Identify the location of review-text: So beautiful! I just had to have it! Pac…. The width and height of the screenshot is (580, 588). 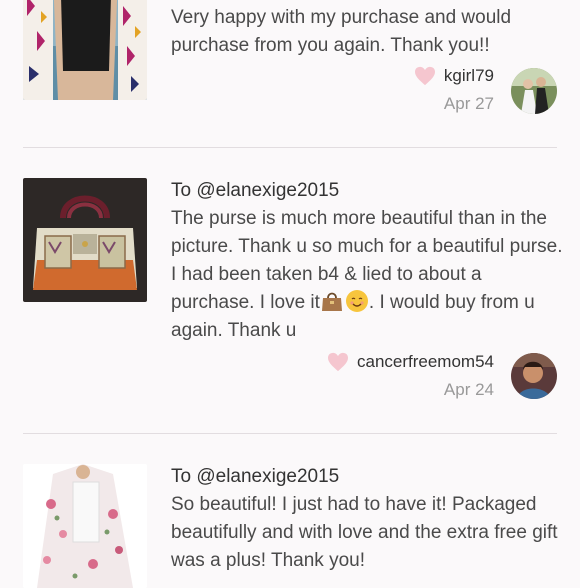
(364, 532).